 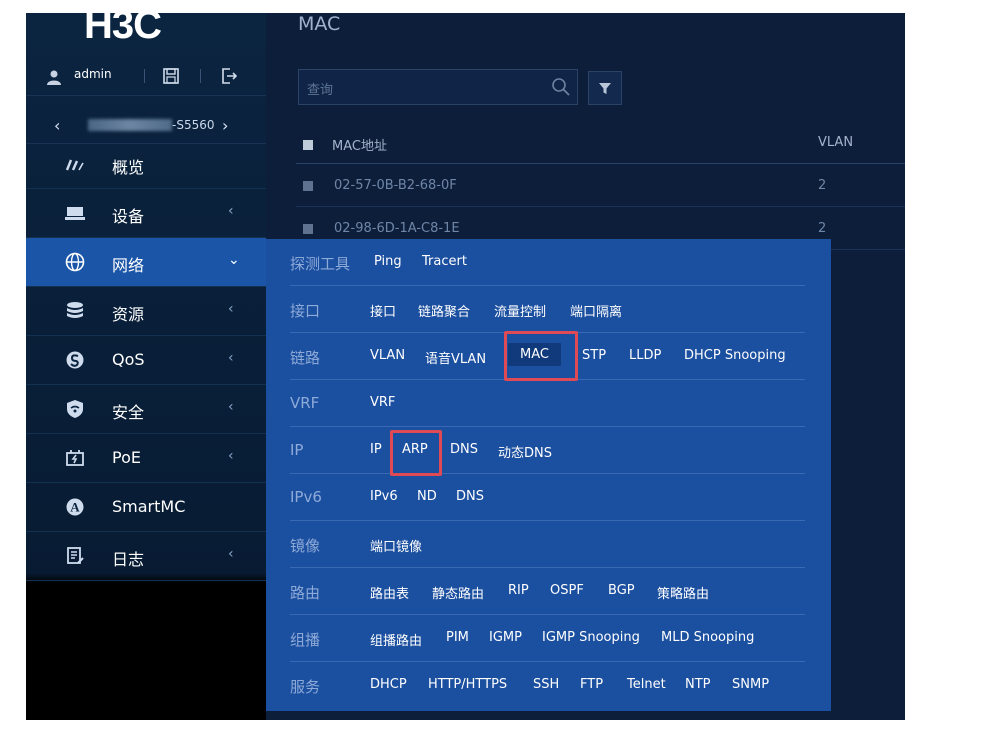 I want to click on menu-item-multicast-routing: 组播路由, so click(x=396, y=639).